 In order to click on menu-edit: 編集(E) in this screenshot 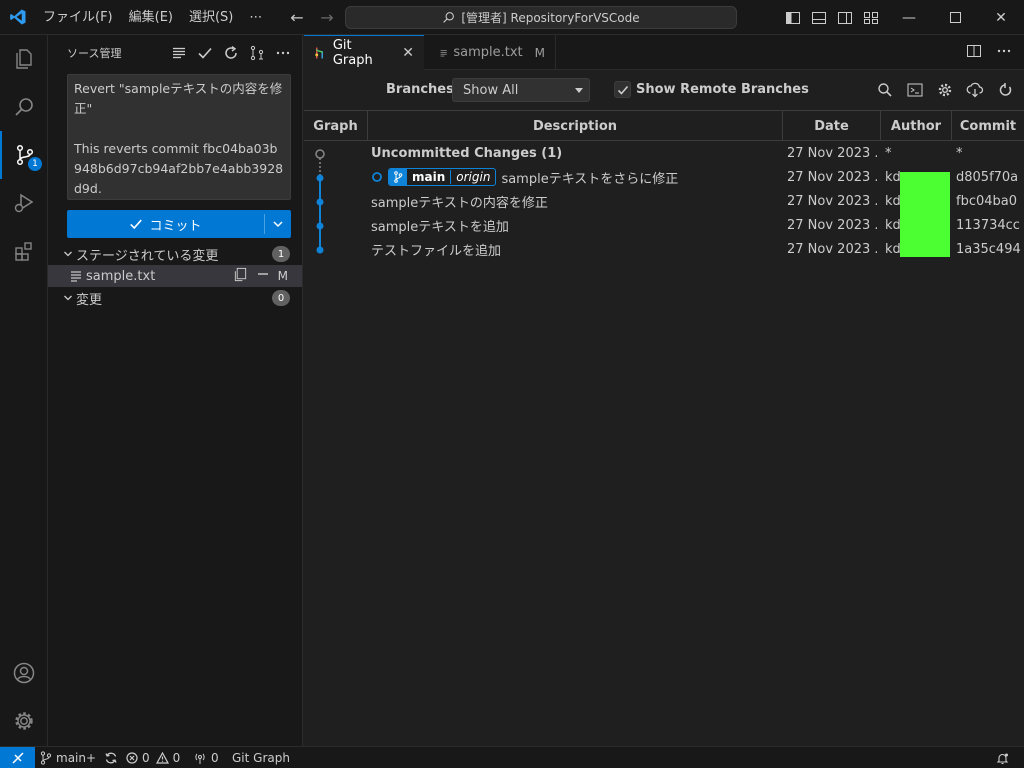, I will do `click(151, 17)`.